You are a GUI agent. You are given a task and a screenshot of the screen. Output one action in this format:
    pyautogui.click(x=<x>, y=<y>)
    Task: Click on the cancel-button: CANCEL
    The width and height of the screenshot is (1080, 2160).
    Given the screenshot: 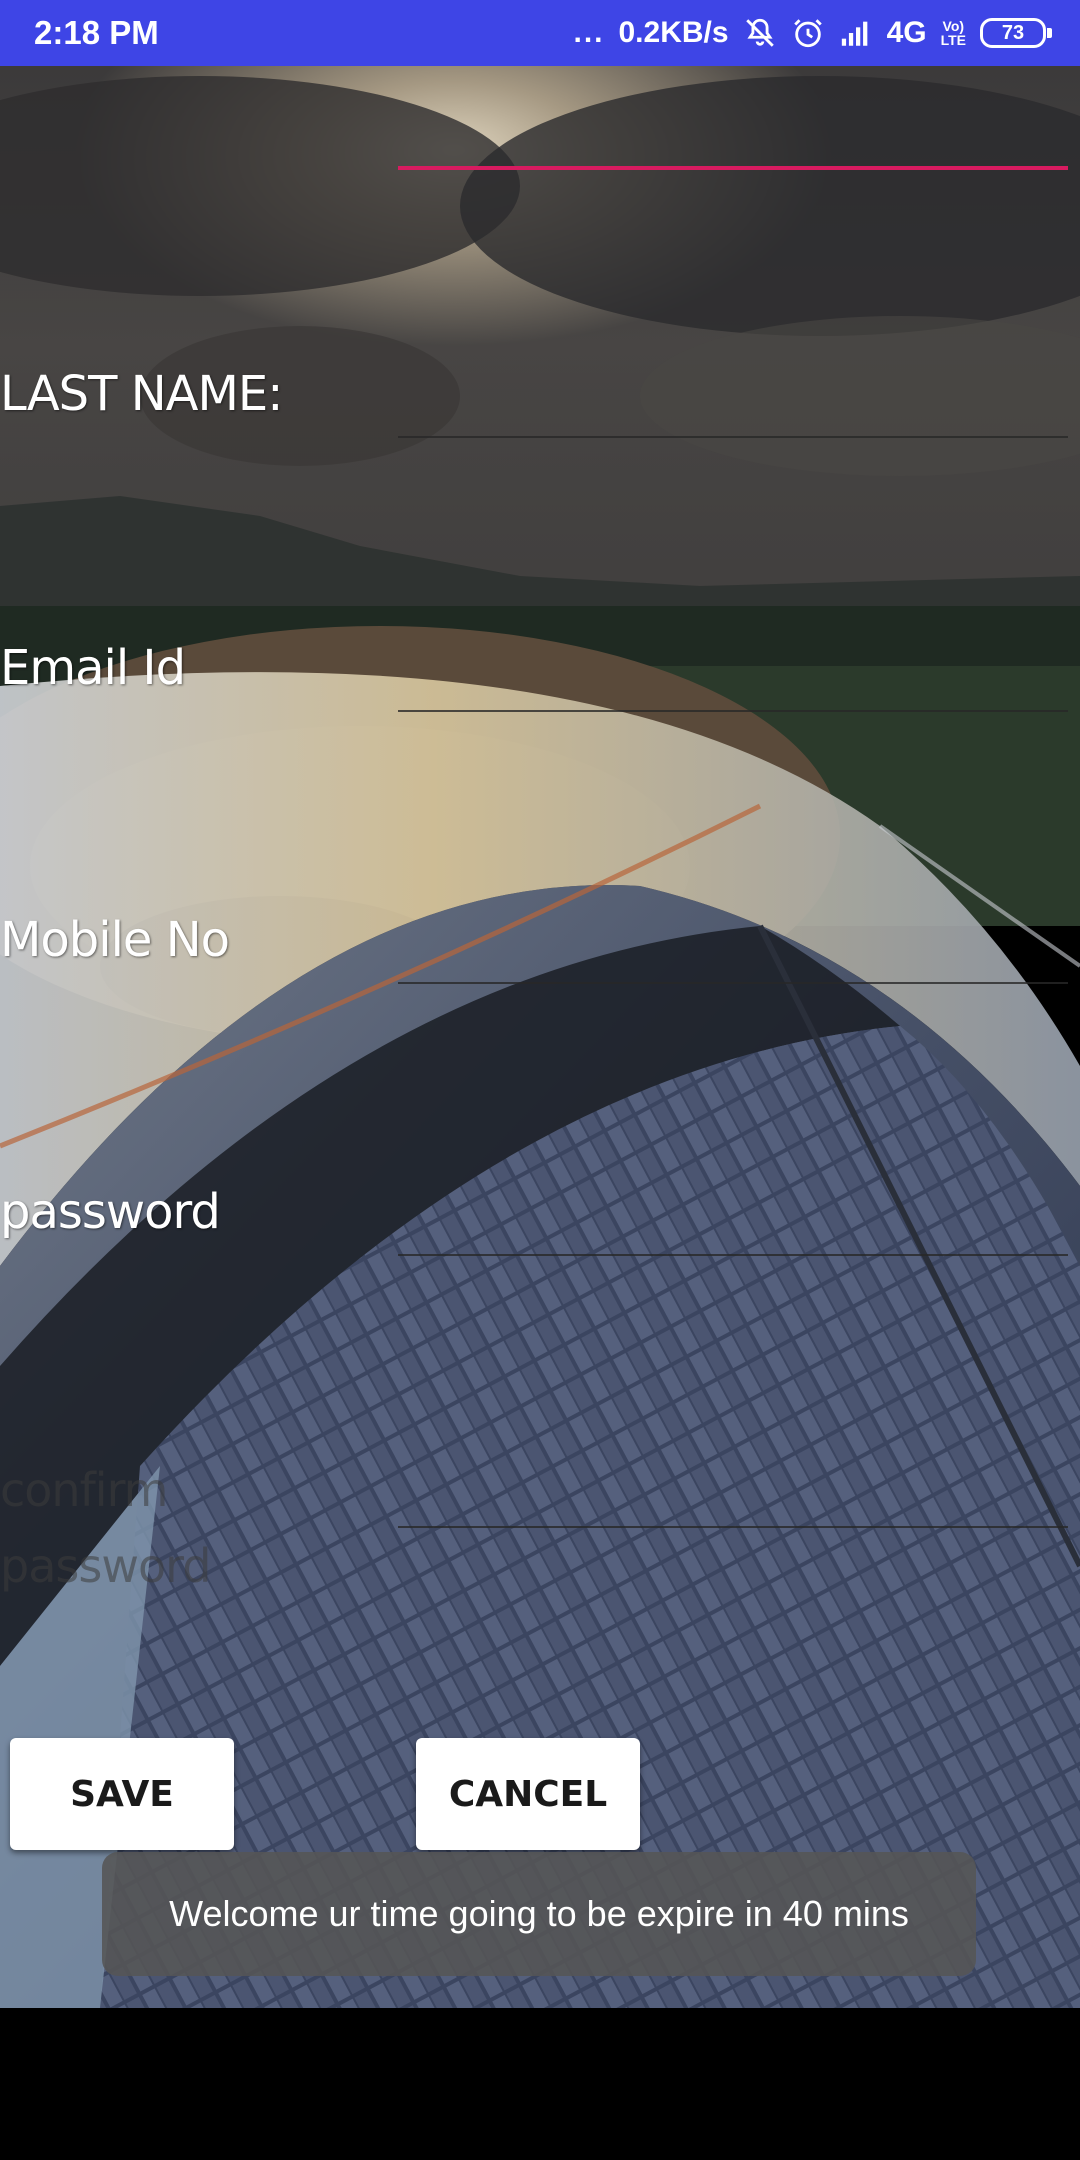 What is the action you would take?
    pyautogui.click(x=528, y=1794)
    